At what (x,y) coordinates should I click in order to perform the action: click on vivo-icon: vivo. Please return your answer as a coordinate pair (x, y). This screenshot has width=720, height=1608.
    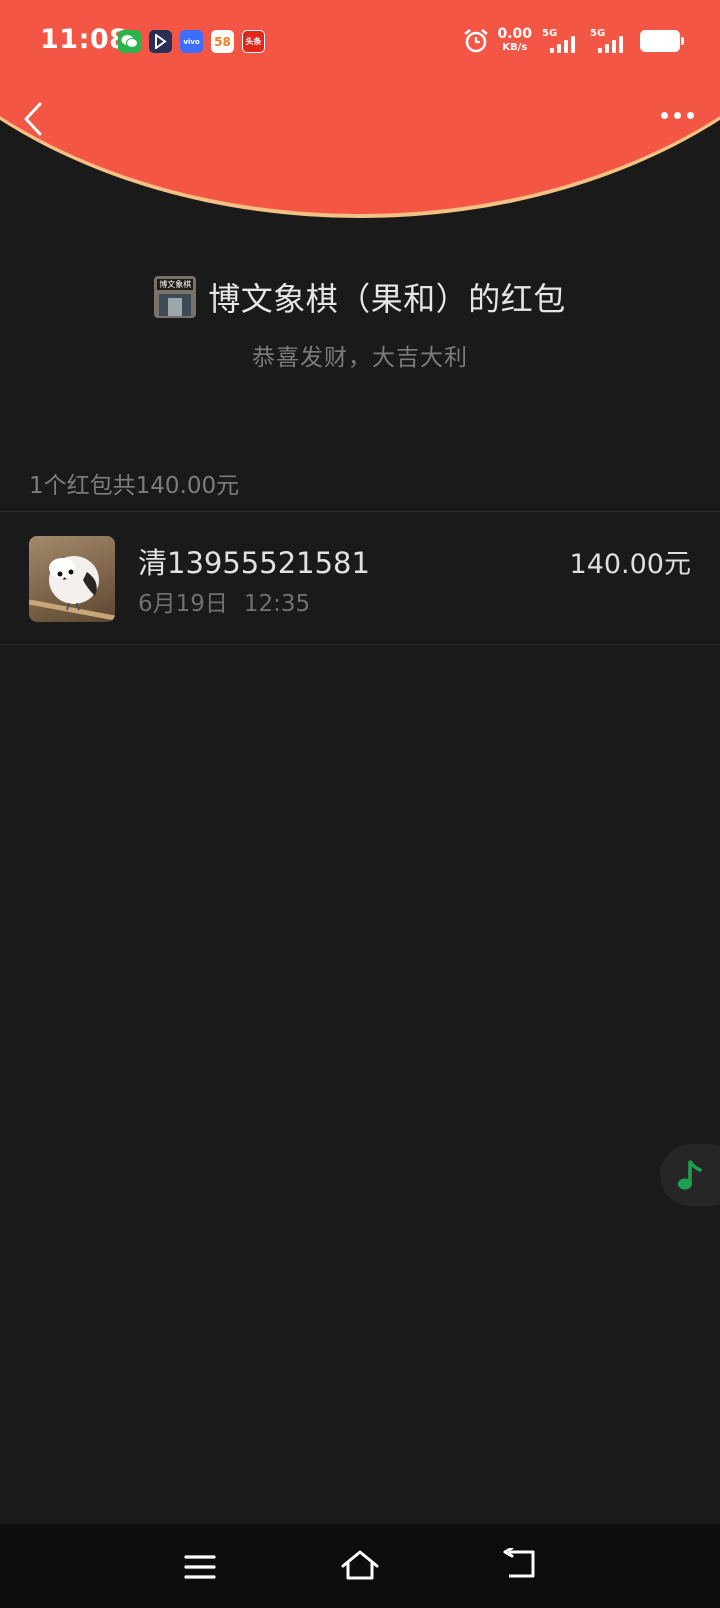
    Looking at the image, I should click on (191, 41).